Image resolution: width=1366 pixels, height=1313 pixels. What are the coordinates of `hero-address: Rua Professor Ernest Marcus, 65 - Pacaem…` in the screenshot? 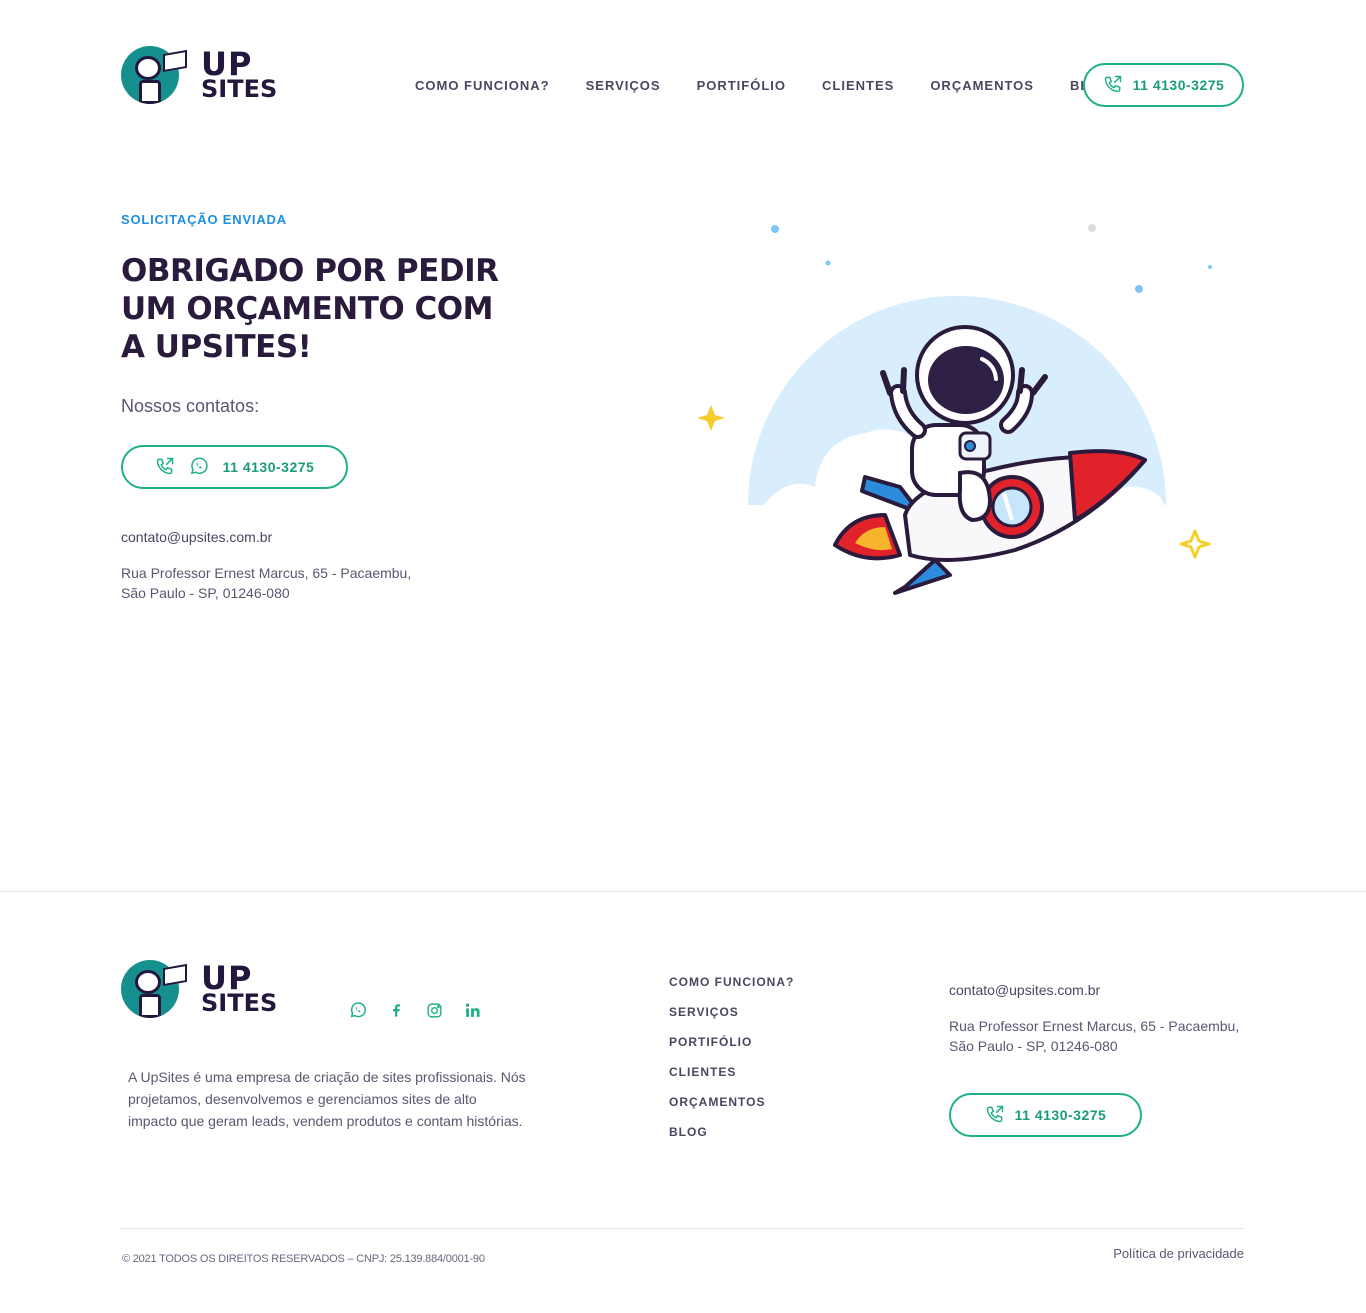 It's located at (266, 583).